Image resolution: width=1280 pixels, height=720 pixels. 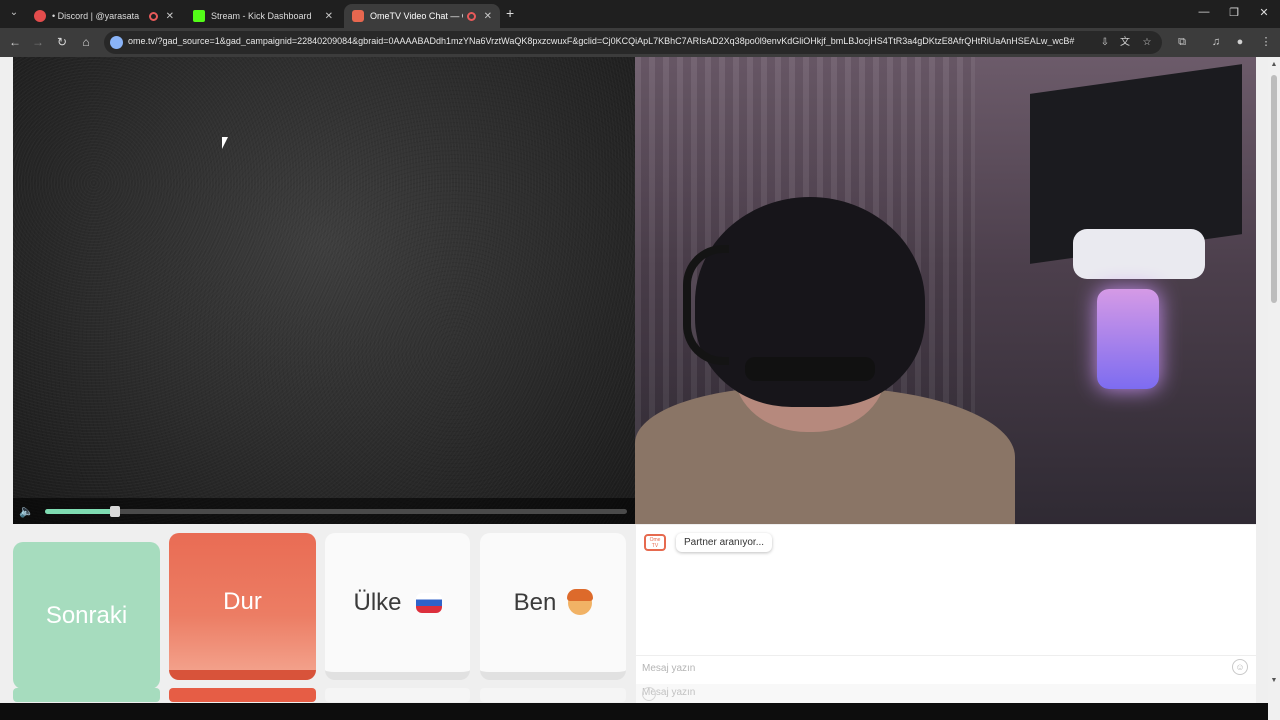 What do you see at coordinates (242, 601) in the screenshot?
I see `stop-button-label: Dur` at bounding box center [242, 601].